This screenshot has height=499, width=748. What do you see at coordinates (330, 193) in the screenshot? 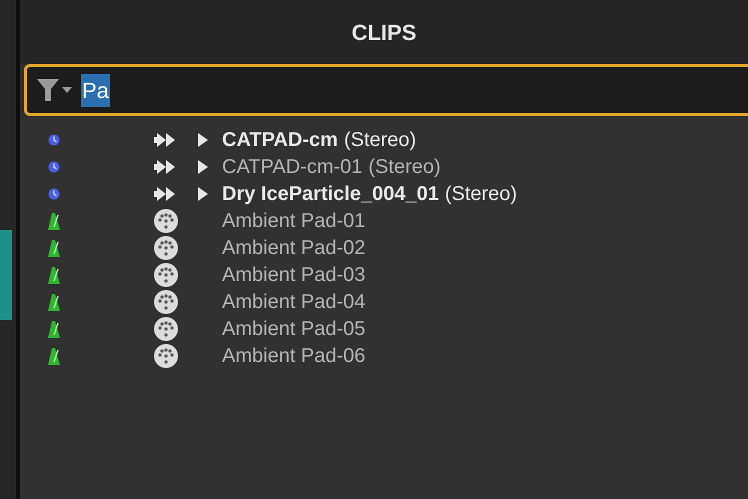
I see `clip-name: Dry IceParticle_004_01` at bounding box center [330, 193].